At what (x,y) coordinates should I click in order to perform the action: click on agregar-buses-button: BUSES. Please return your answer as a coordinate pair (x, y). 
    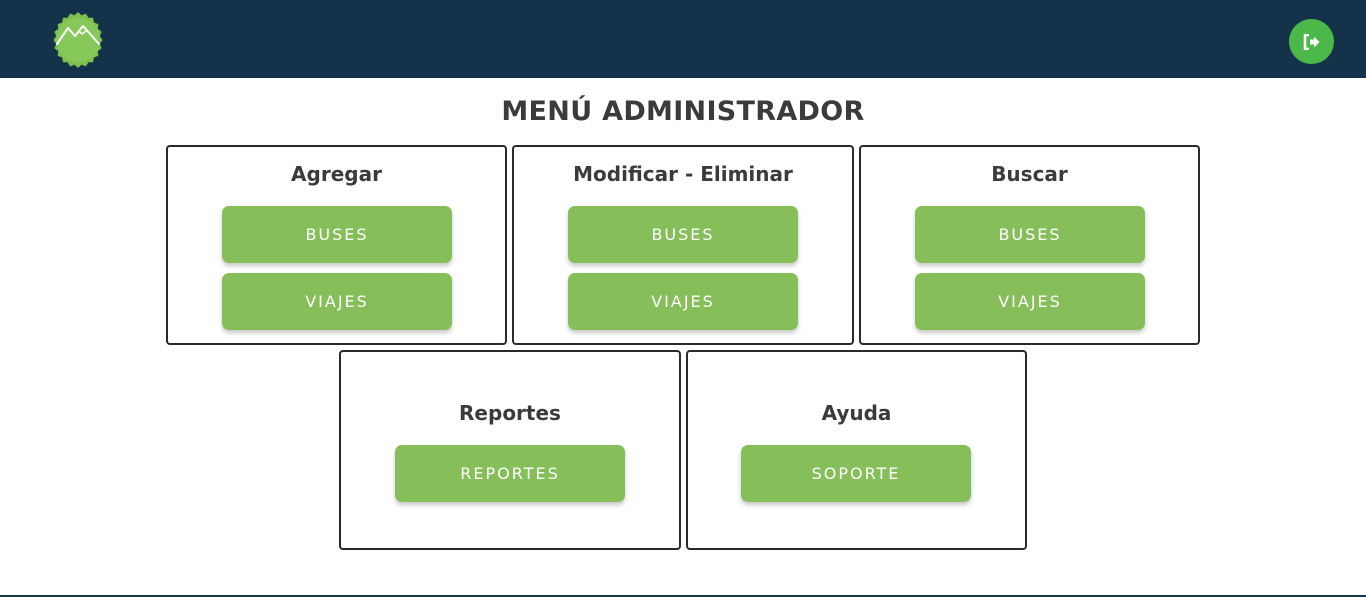
    Looking at the image, I should click on (337, 234).